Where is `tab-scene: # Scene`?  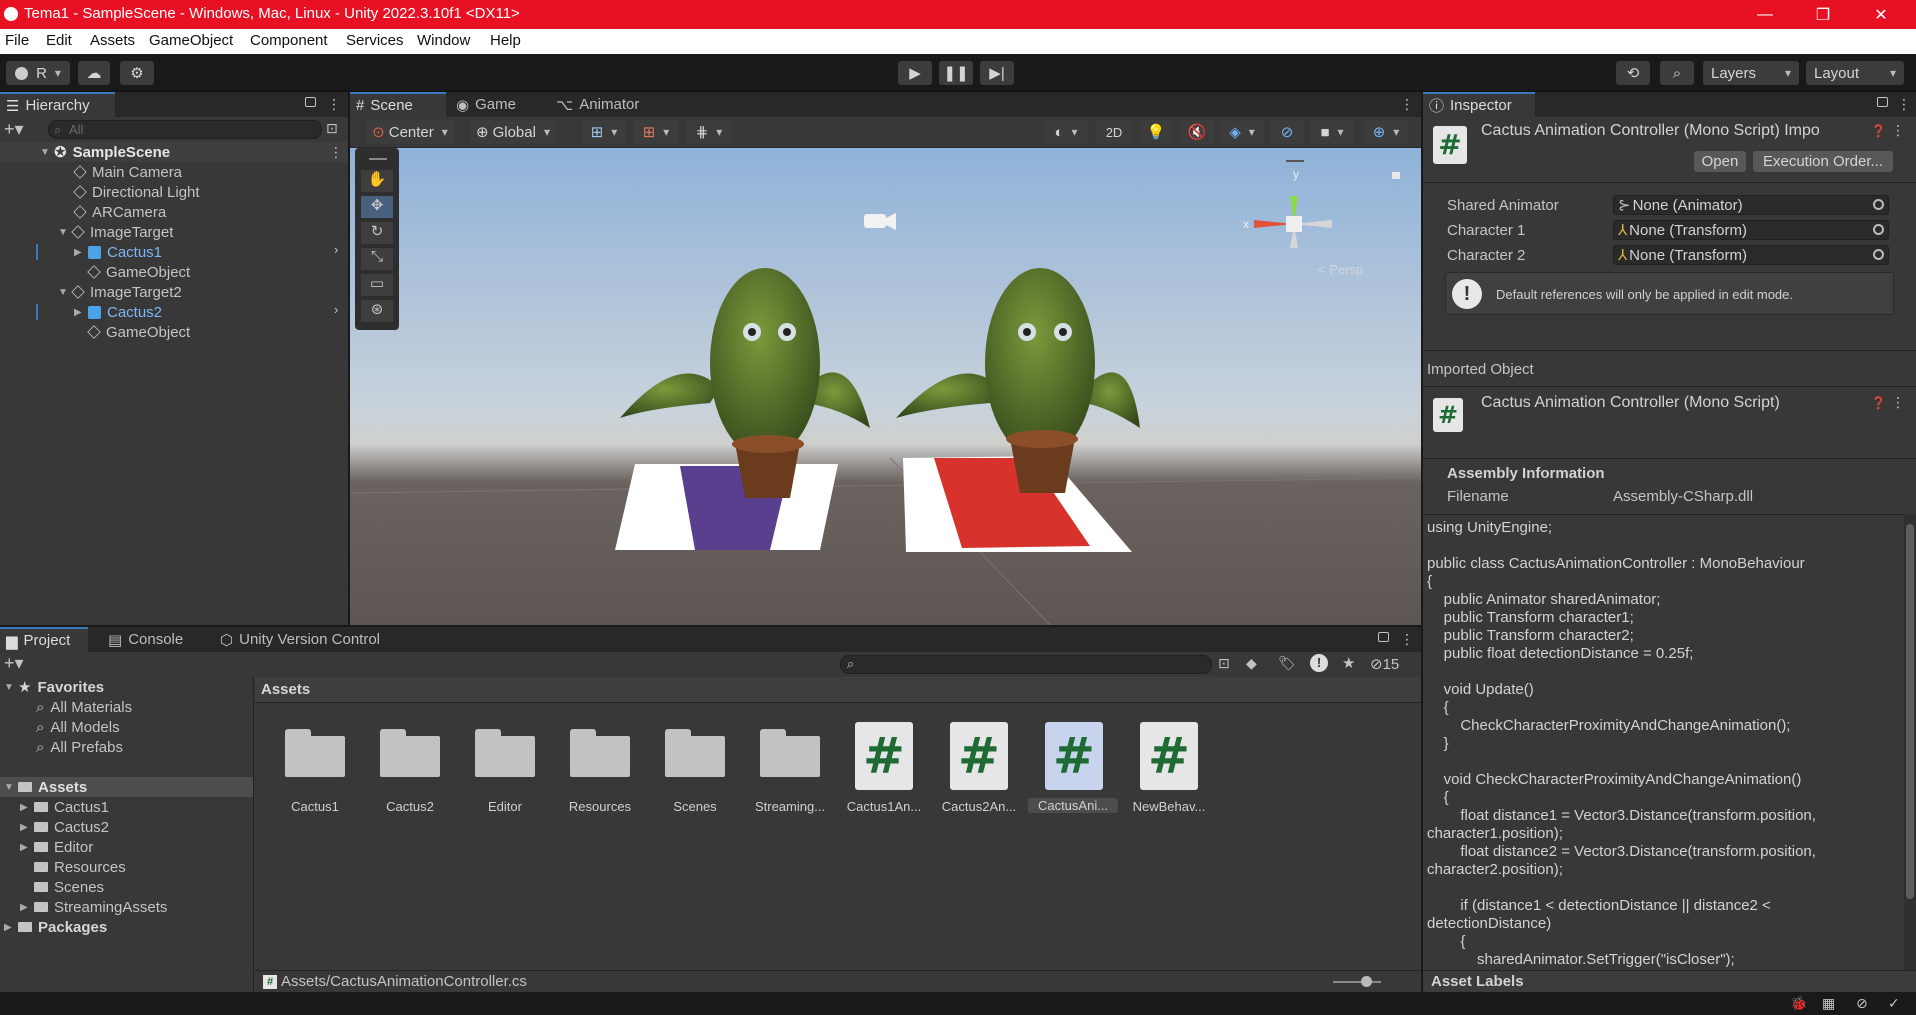
tab-scene: # Scene is located at coordinates (398, 104).